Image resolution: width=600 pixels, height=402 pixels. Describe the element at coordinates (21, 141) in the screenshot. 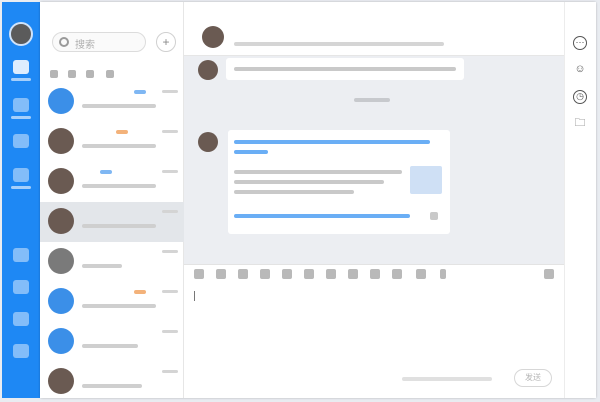

I see `workspace-icon` at that location.